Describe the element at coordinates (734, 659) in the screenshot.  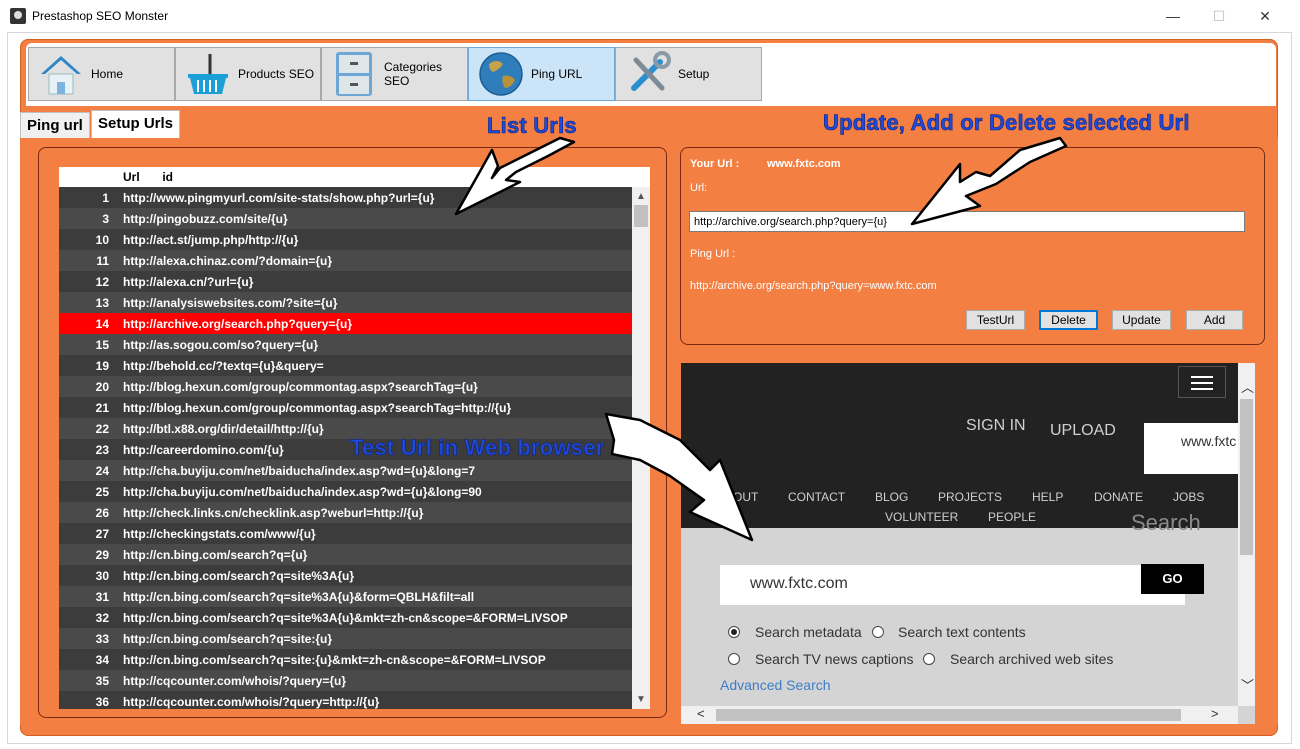
I see `radio-search-tv` at that location.